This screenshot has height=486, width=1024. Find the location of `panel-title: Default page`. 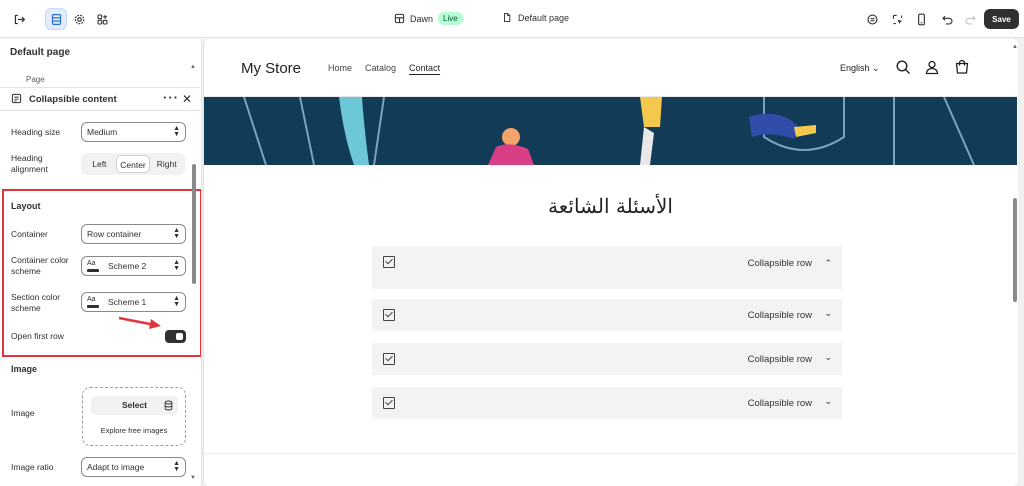

panel-title: Default page is located at coordinates (40, 52).